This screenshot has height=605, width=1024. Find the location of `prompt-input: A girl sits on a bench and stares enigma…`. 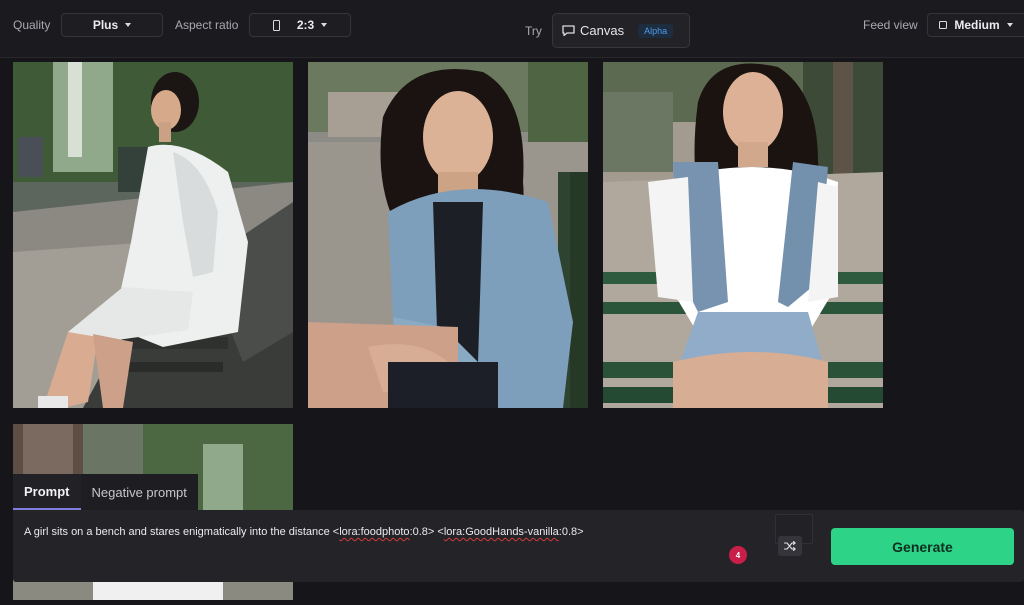

prompt-input: A girl sits on a bench and stares enigma… is located at coordinates (518, 546).